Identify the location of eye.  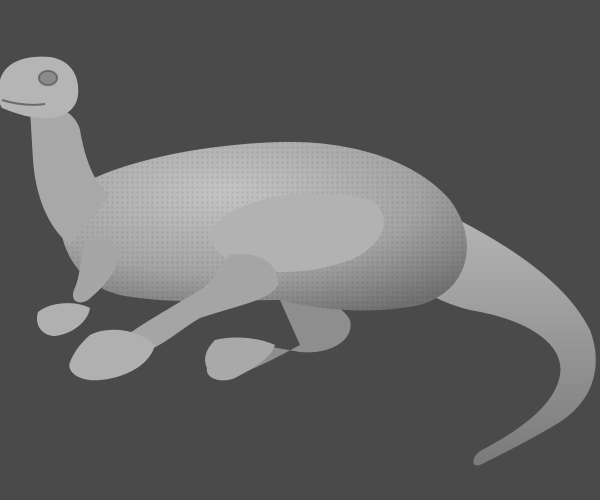
(48, 78).